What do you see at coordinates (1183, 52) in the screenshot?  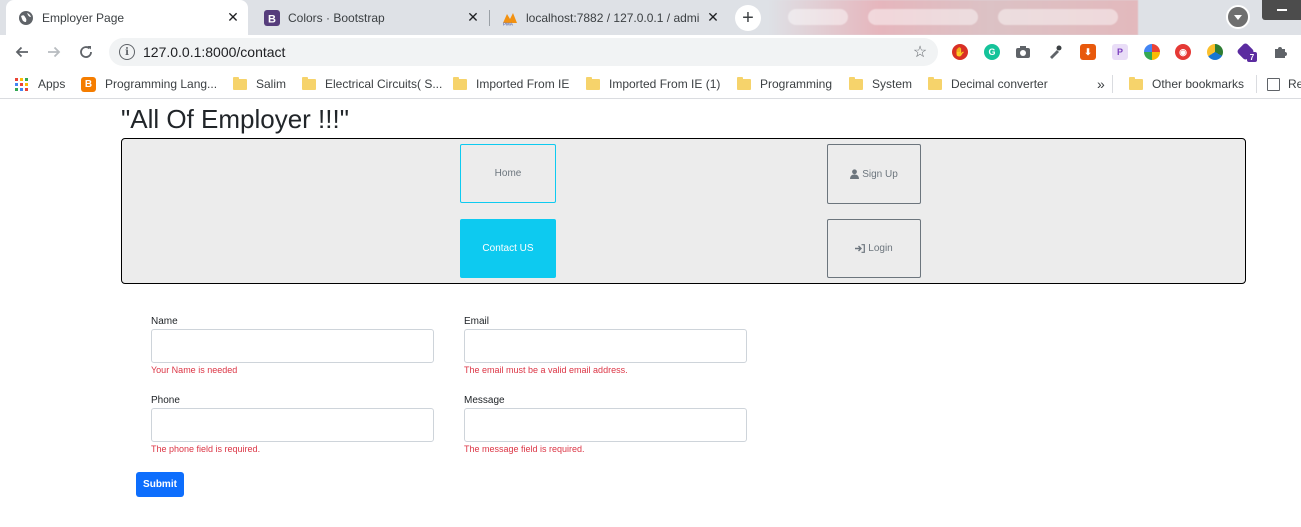 I see `screen-recorder-extension-icon: ◉` at bounding box center [1183, 52].